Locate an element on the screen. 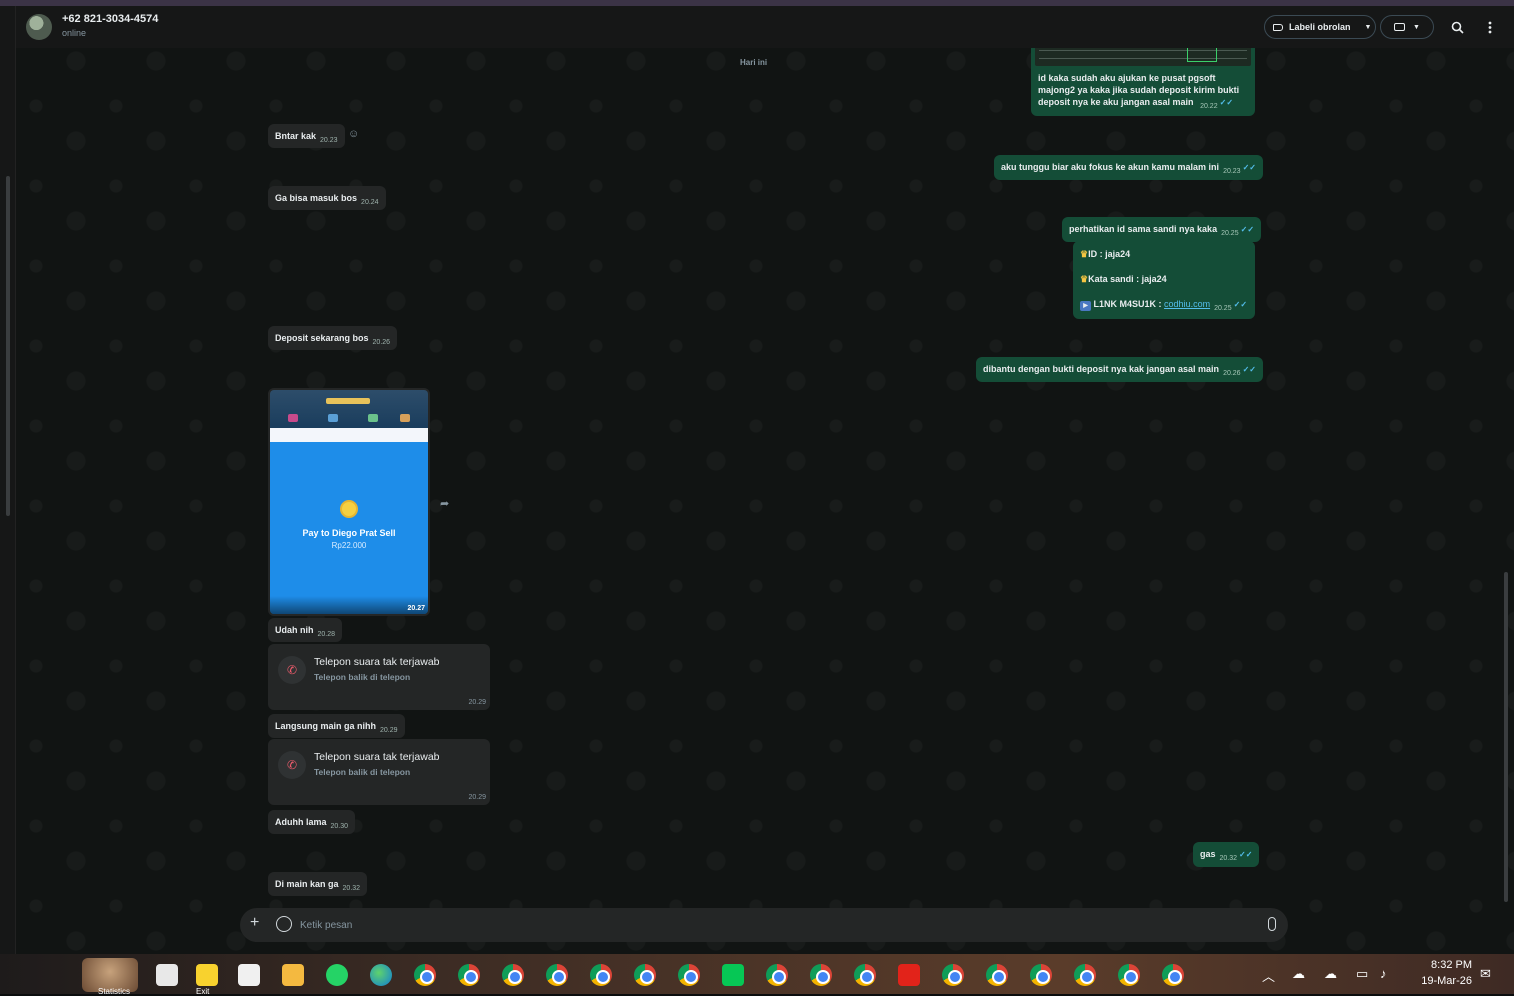  text-editor-icon is located at coordinates (249, 975).